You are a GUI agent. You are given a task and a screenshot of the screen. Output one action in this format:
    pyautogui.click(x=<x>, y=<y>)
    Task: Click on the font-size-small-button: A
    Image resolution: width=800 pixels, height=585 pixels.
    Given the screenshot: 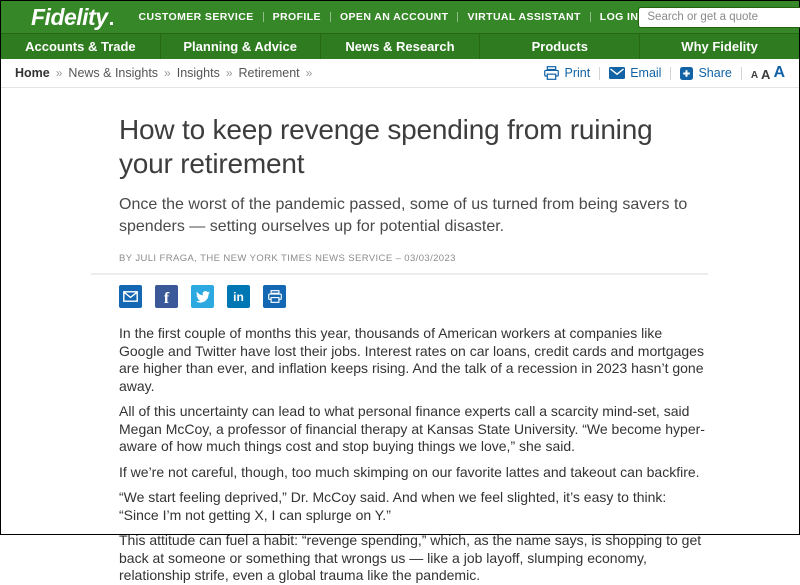 What is the action you would take?
    pyautogui.click(x=754, y=76)
    